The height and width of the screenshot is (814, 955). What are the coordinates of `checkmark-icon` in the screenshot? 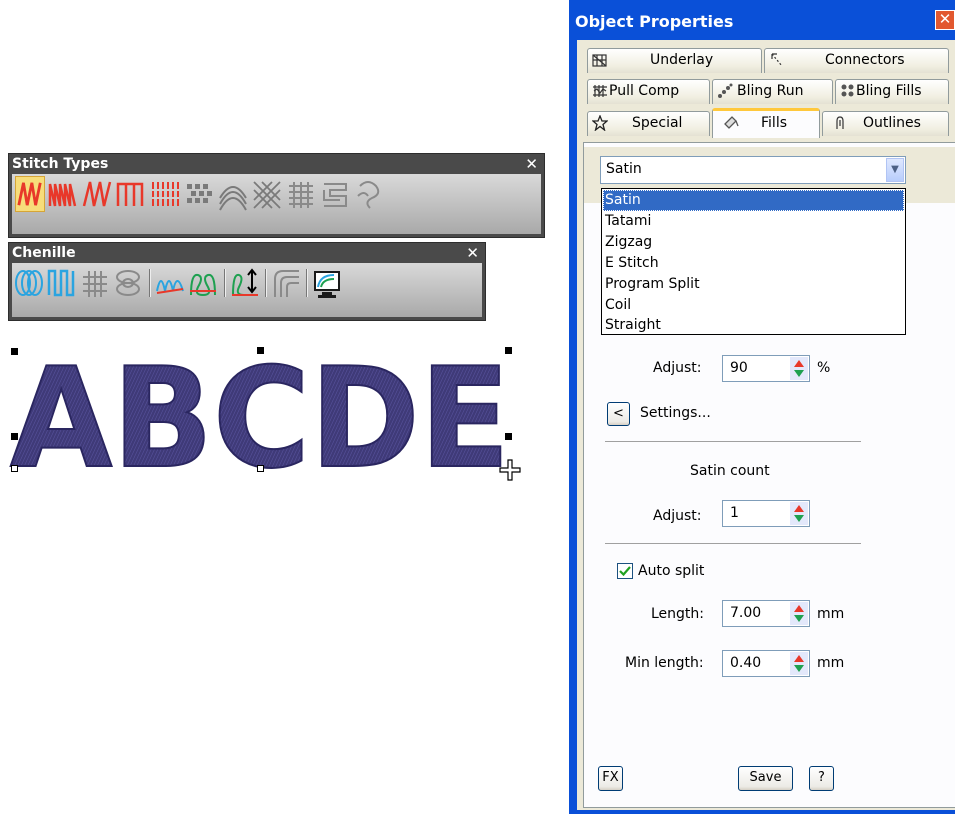 It's located at (625, 571).